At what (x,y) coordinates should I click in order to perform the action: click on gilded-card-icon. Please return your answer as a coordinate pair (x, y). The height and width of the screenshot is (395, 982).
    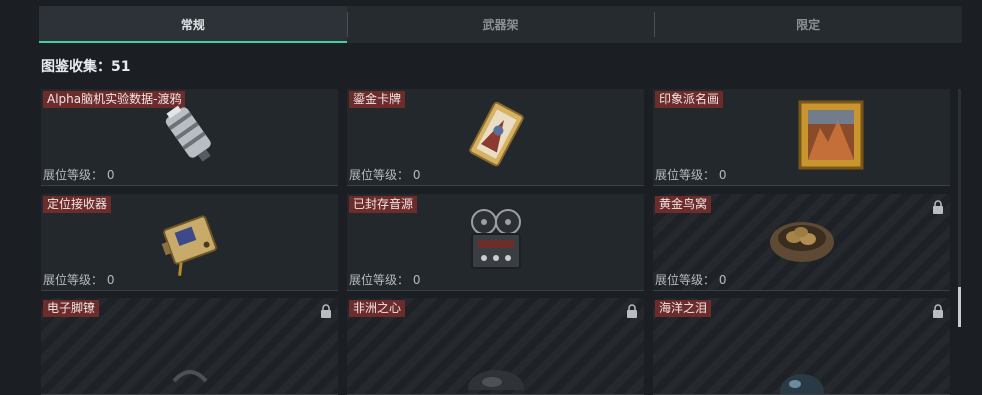
    Looking at the image, I should click on (496, 137).